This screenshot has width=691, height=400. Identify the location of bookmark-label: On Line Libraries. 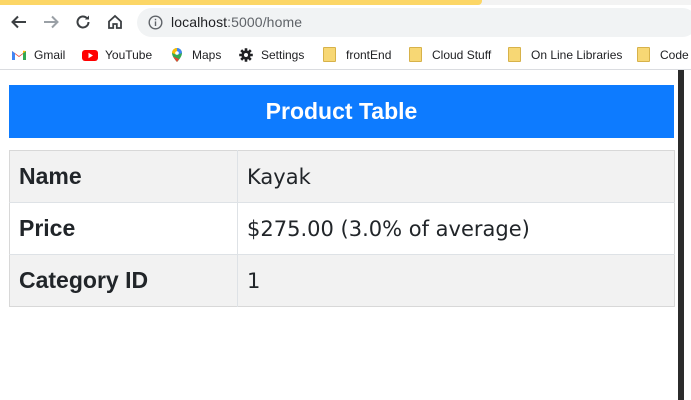
(577, 54).